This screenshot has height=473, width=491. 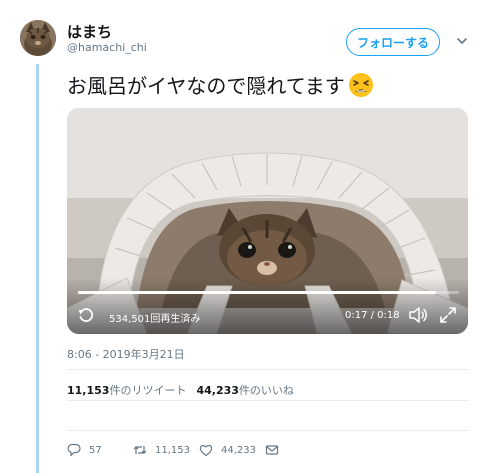 I want to click on view-count: 534,501回再生済み, so click(x=155, y=319).